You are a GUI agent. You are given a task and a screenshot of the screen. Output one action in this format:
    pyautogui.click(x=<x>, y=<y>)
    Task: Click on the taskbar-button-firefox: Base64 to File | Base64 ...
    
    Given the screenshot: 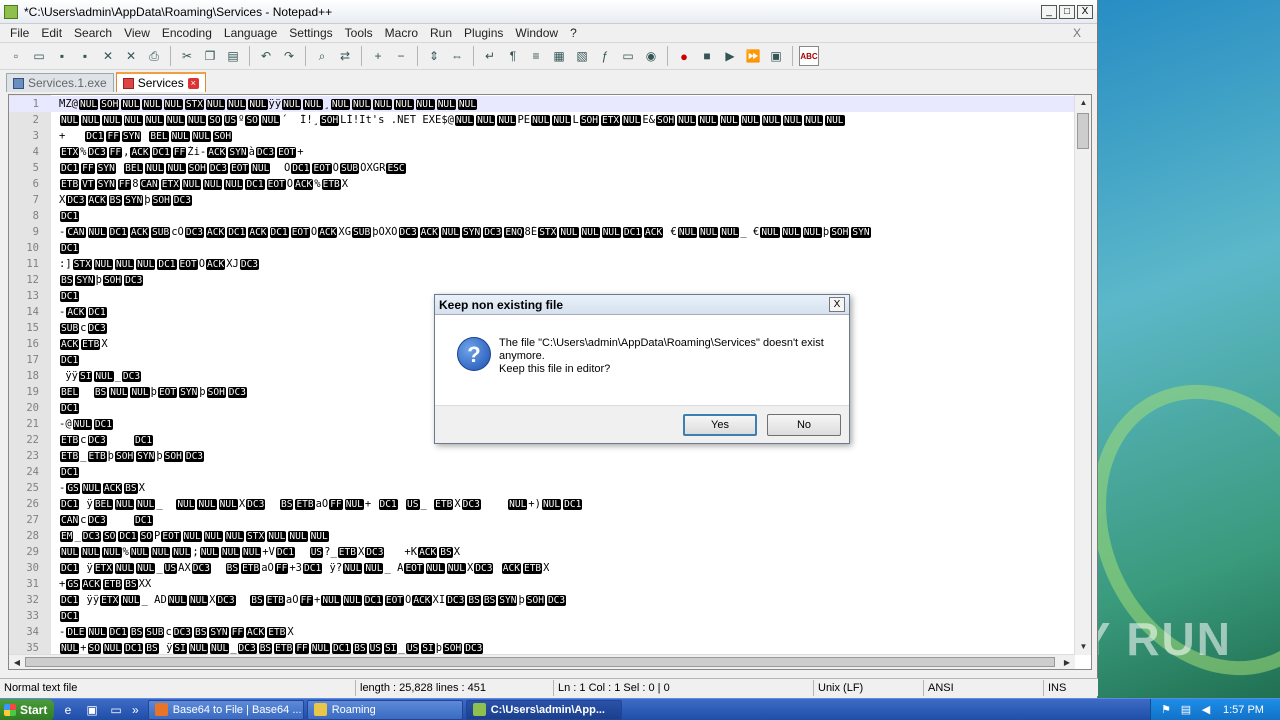 What is the action you would take?
    pyautogui.click(x=225, y=709)
    